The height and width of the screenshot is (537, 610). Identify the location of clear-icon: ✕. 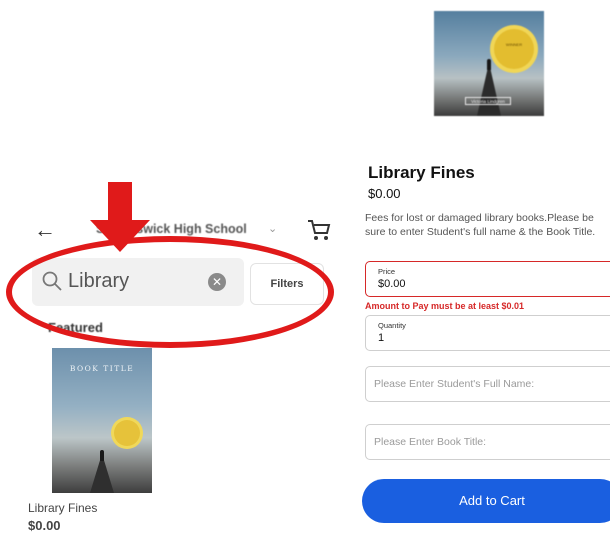
(217, 282).